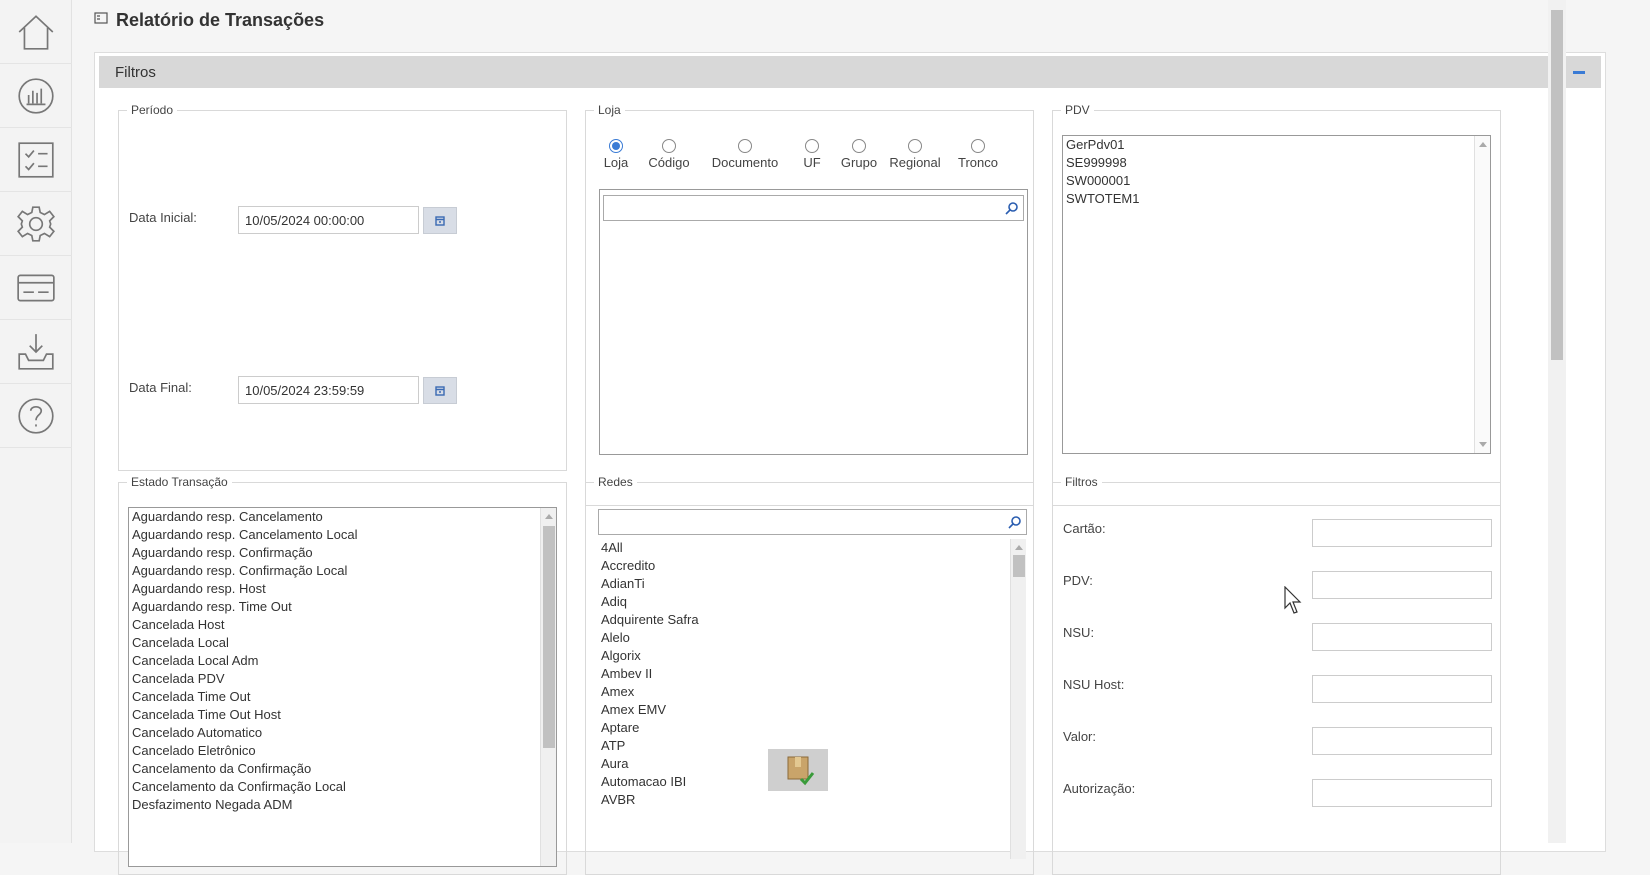  What do you see at coordinates (1268, 181) in the screenshot?
I see `pdv-list-item: SW000001` at bounding box center [1268, 181].